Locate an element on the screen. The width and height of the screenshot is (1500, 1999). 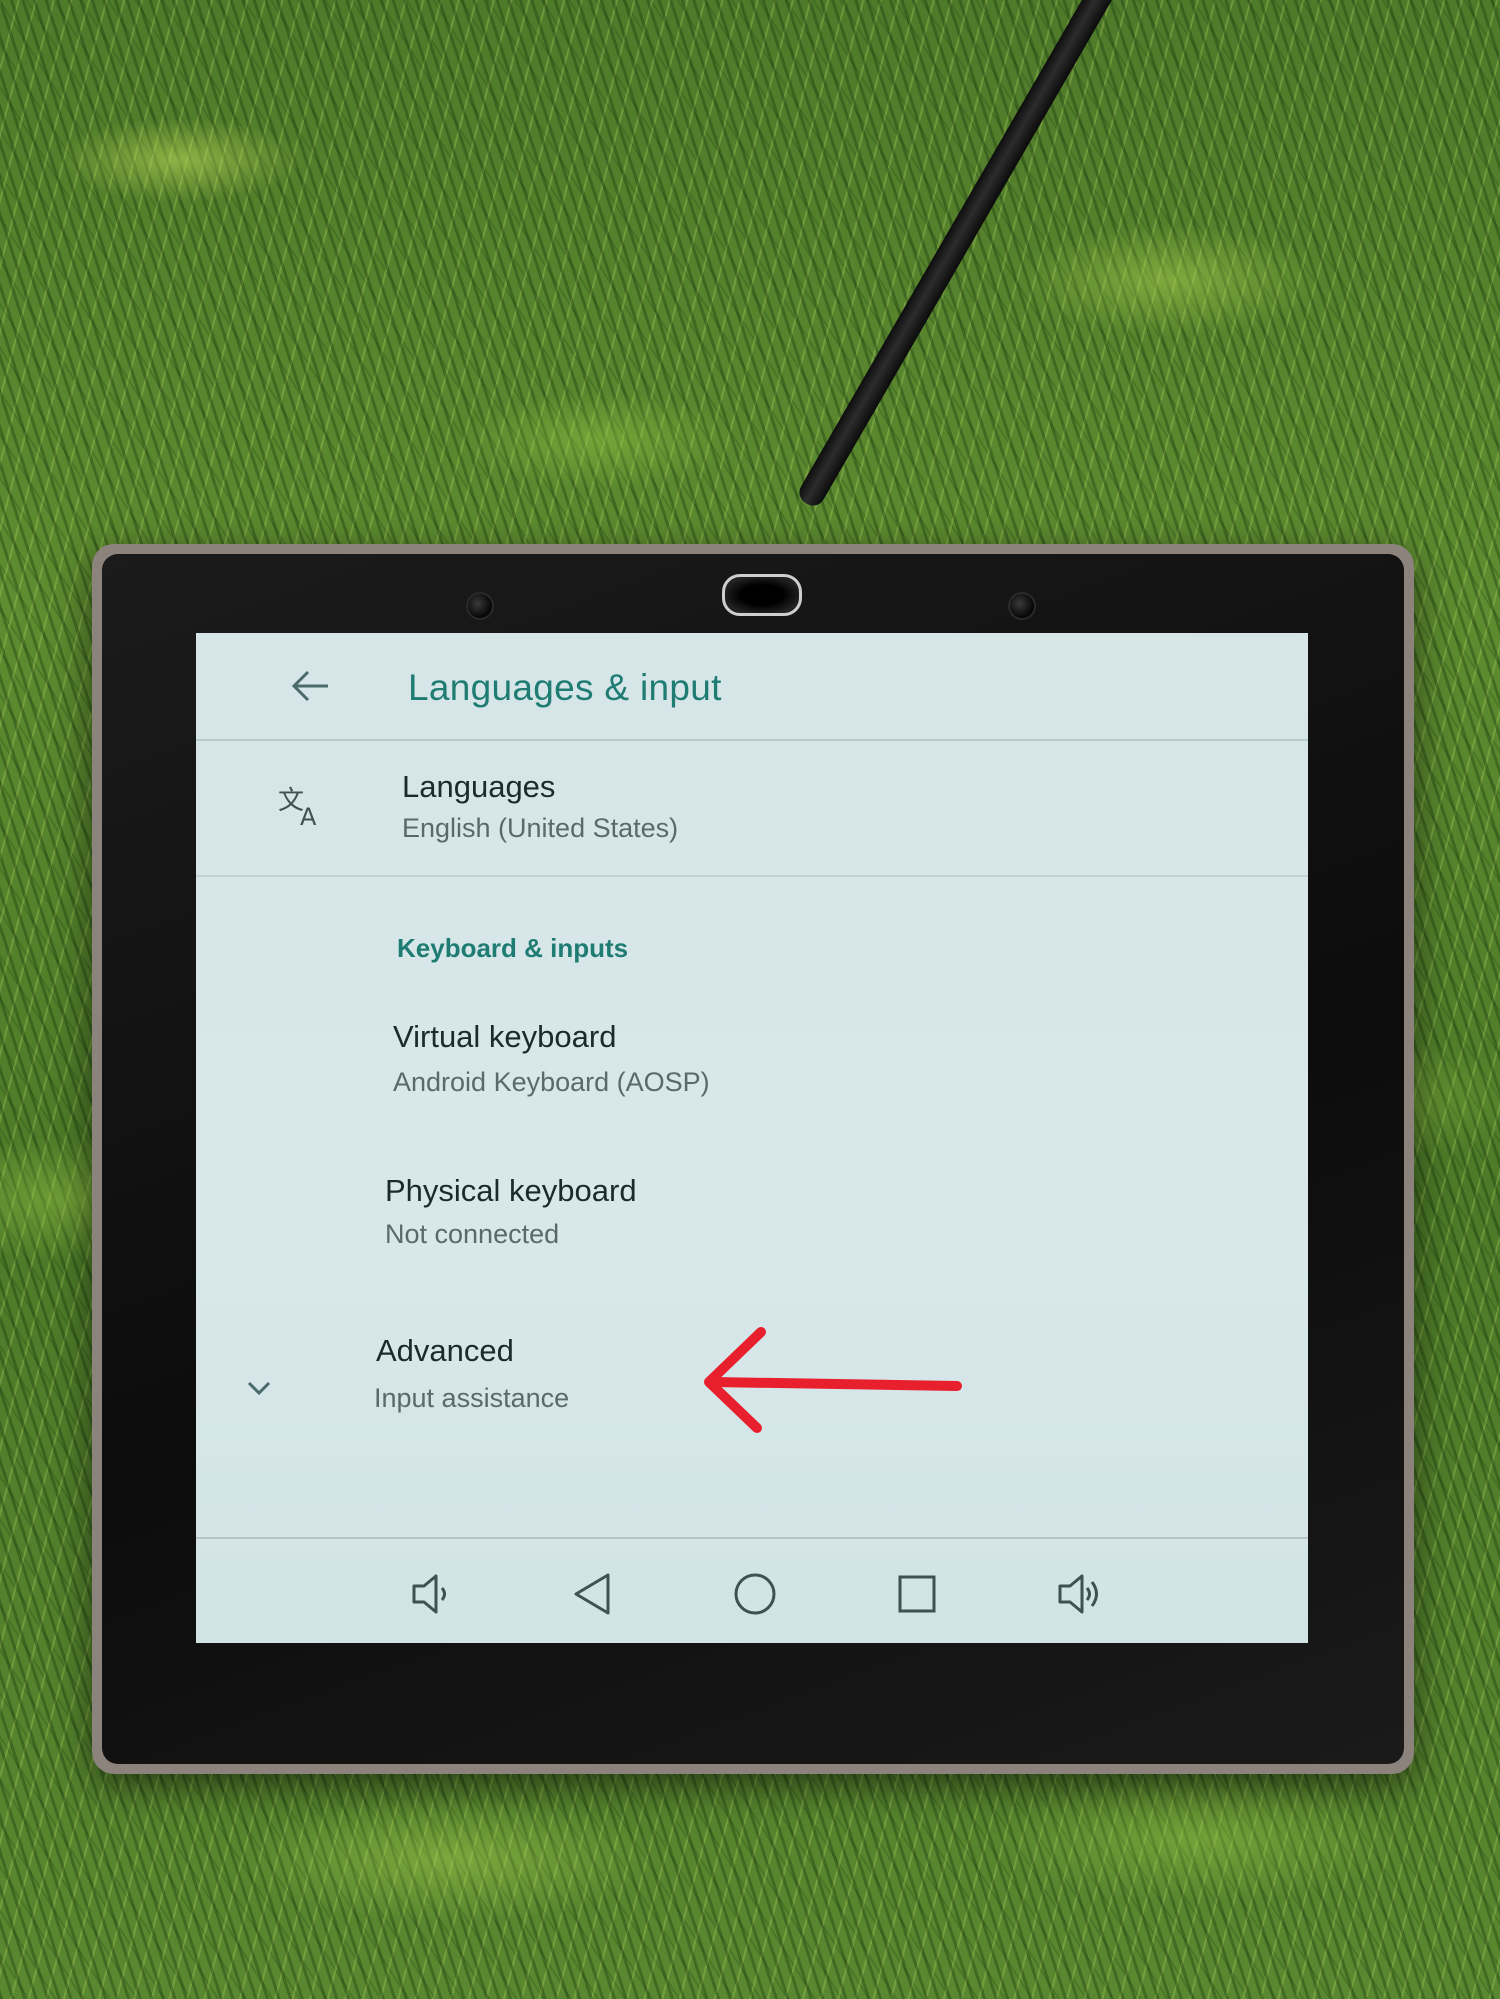
keyboard-section-header: Keyboard & inputs is located at coordinates (513, 948).